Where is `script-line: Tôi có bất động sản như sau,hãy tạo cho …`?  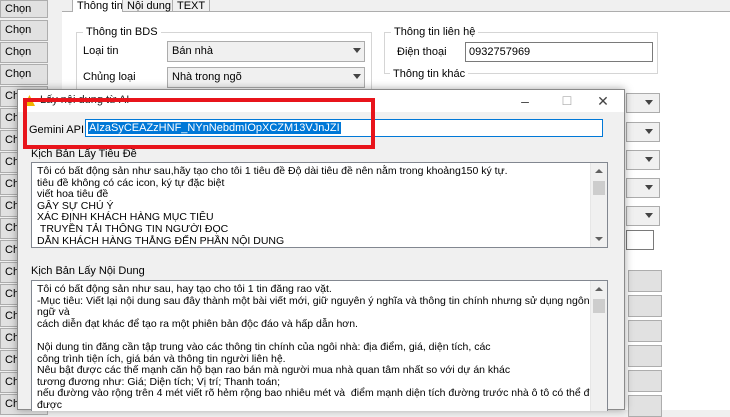 script-line: Tôi có bất động sản như sau,hãy tạo cho … is located at coordinates (272, 171).